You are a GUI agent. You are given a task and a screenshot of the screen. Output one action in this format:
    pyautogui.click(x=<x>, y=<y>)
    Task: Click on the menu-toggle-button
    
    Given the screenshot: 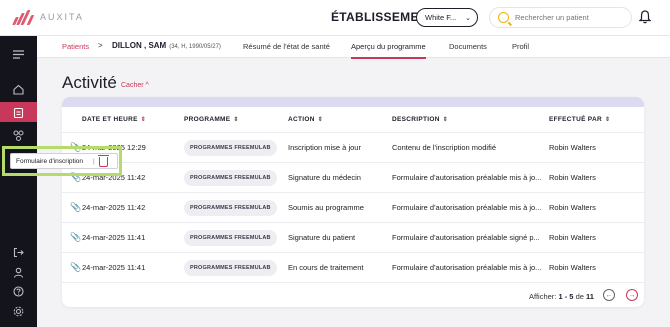 What is the action you would take?
    pyautogui.click(x=18, y=54)
    